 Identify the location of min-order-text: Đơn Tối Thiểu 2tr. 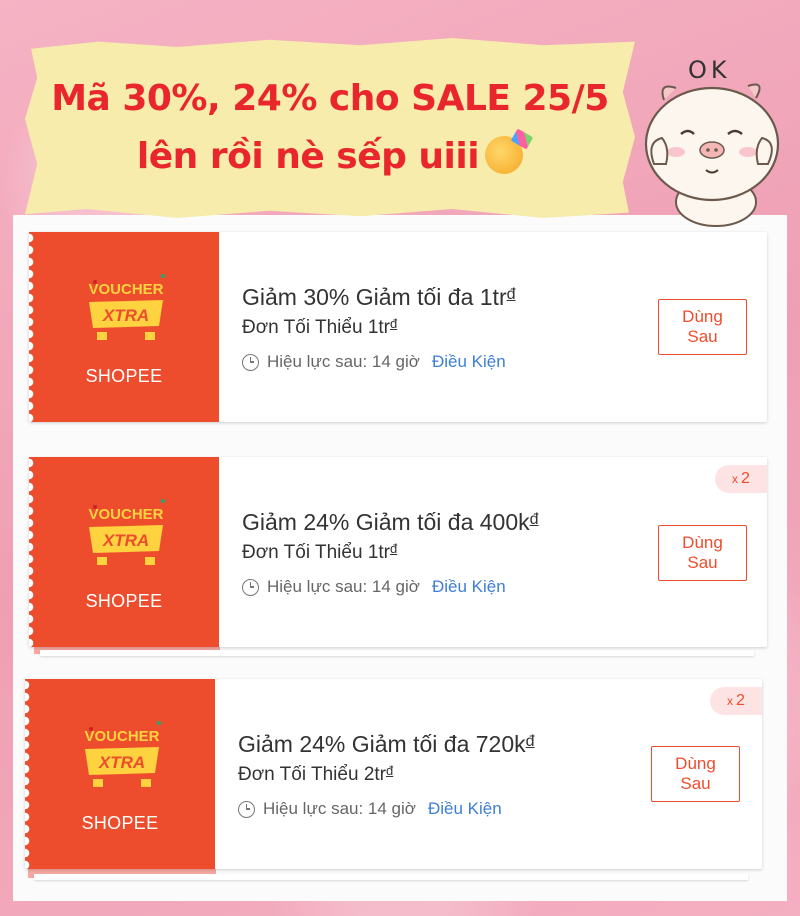
(312, 774).